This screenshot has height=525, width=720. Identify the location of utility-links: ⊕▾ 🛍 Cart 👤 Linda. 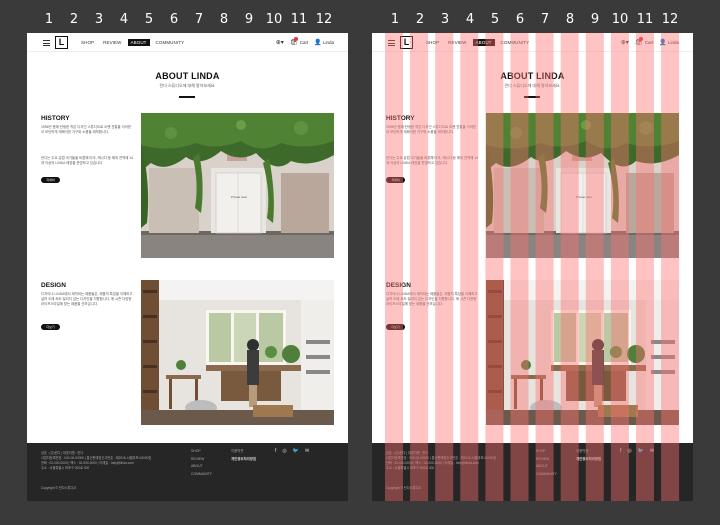
(650, 41).